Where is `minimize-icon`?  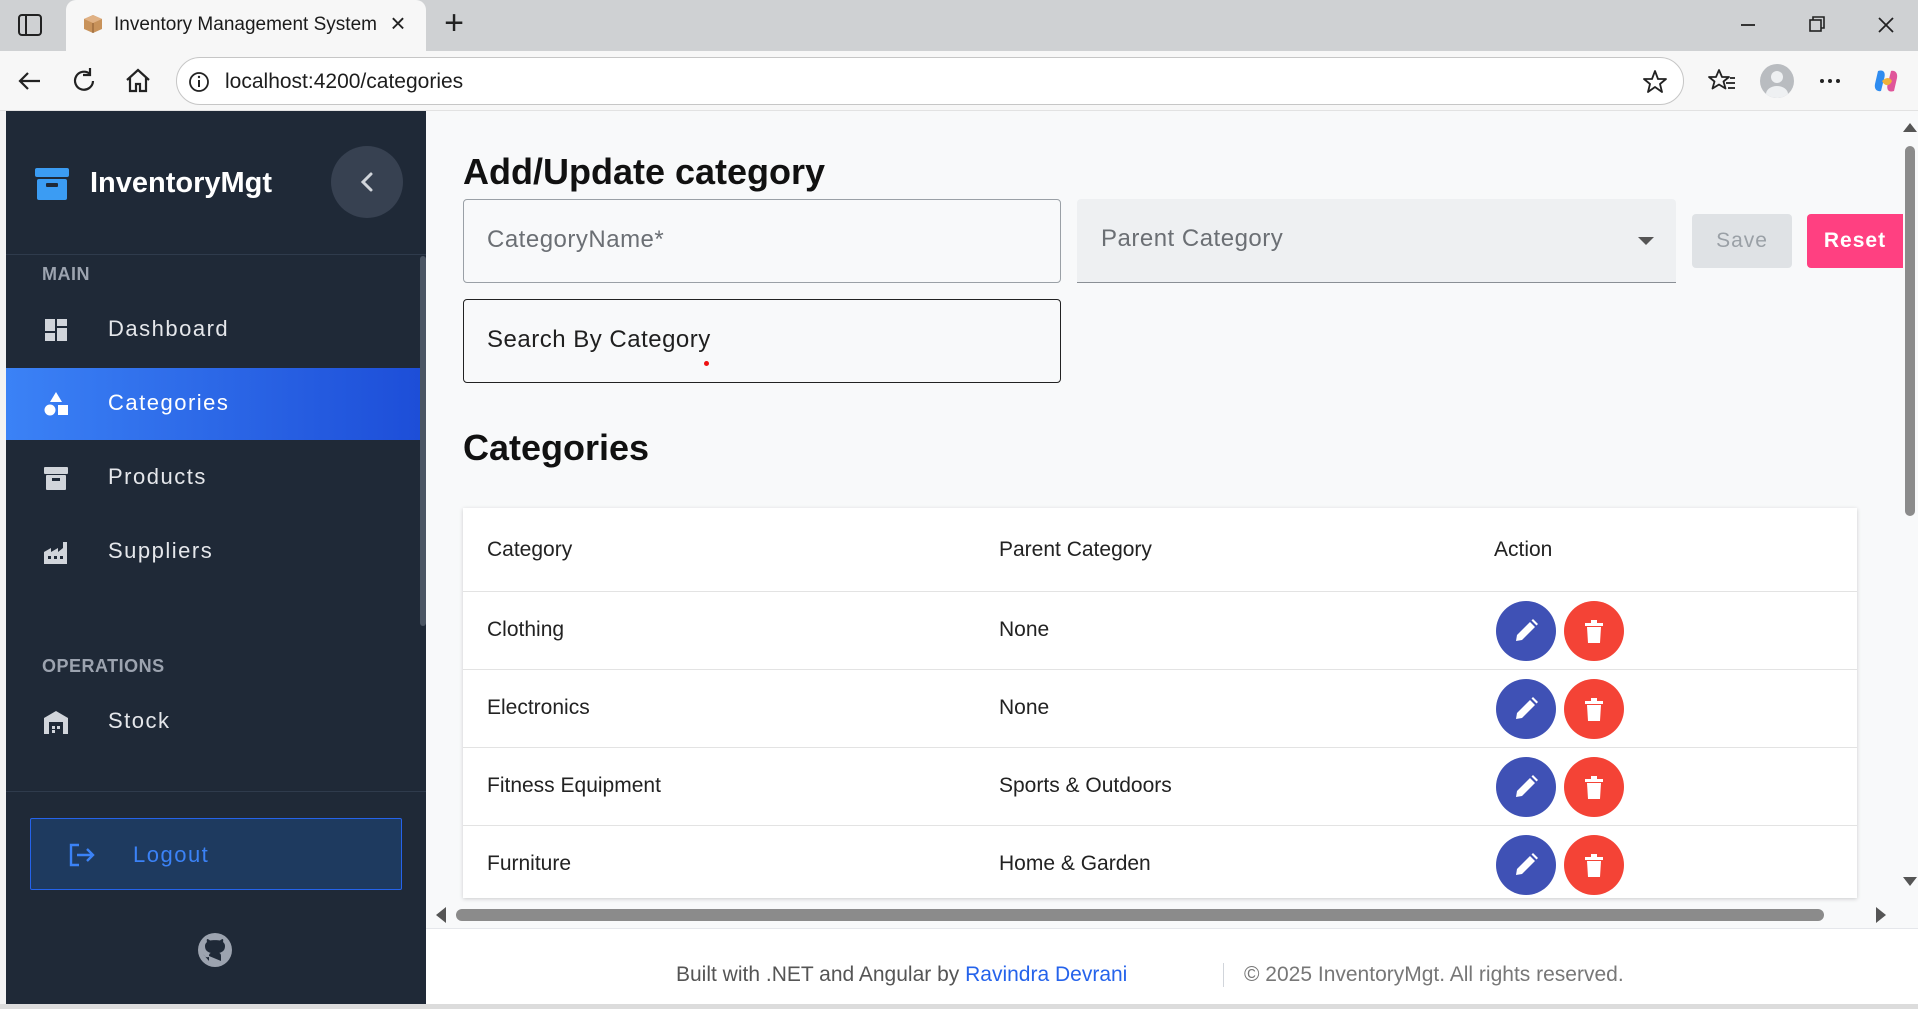
minimize-icon is located at coordinates (1748, 25).